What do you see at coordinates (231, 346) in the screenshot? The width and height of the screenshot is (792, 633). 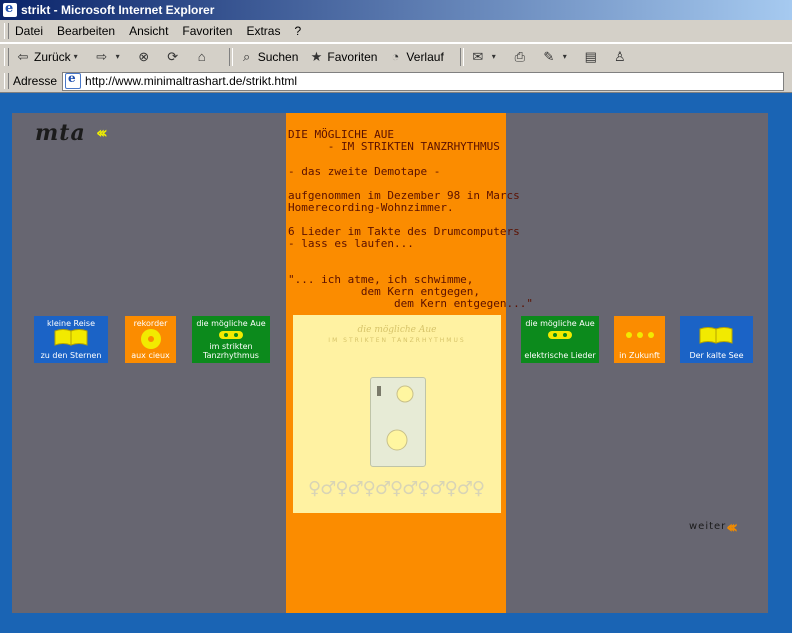 I see `tile-aue-strikt-sub1: im strikten` at bounding box center [231, 346].